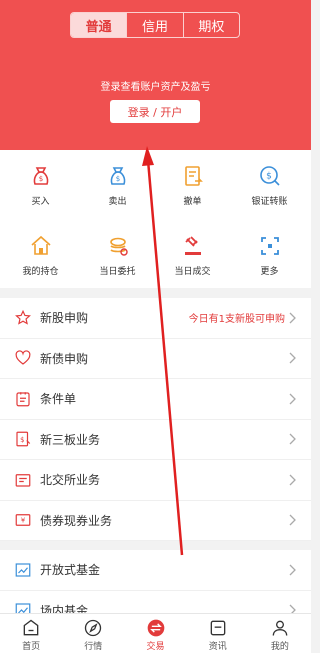 The image size is (320, 653). What do you see at coordinates (155, 87) in the screenshot?
I see `login-tip: 登录查看账户资产及盈亏` at bounding box center [155, 87].